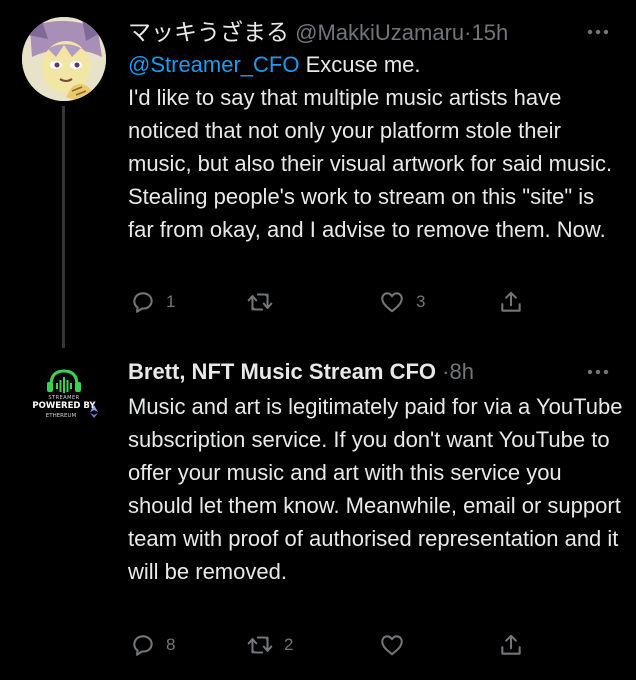 This screenshot has height=680, width=636. I want to click on thread-line, so click(63, 227).